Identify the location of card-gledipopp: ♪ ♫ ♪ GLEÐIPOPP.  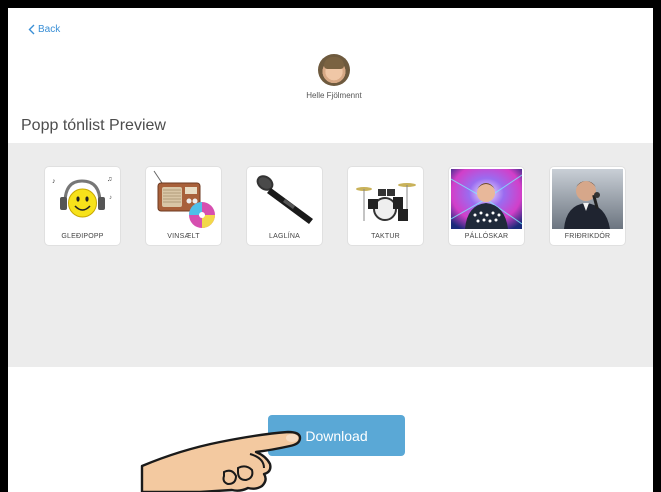
(82, 206).